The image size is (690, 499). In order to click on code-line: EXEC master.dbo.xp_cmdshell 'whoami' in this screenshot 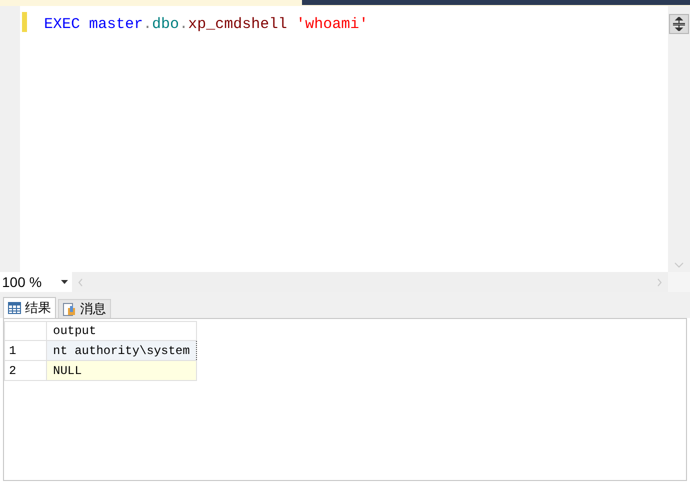, I will do `click(206, 25)`.